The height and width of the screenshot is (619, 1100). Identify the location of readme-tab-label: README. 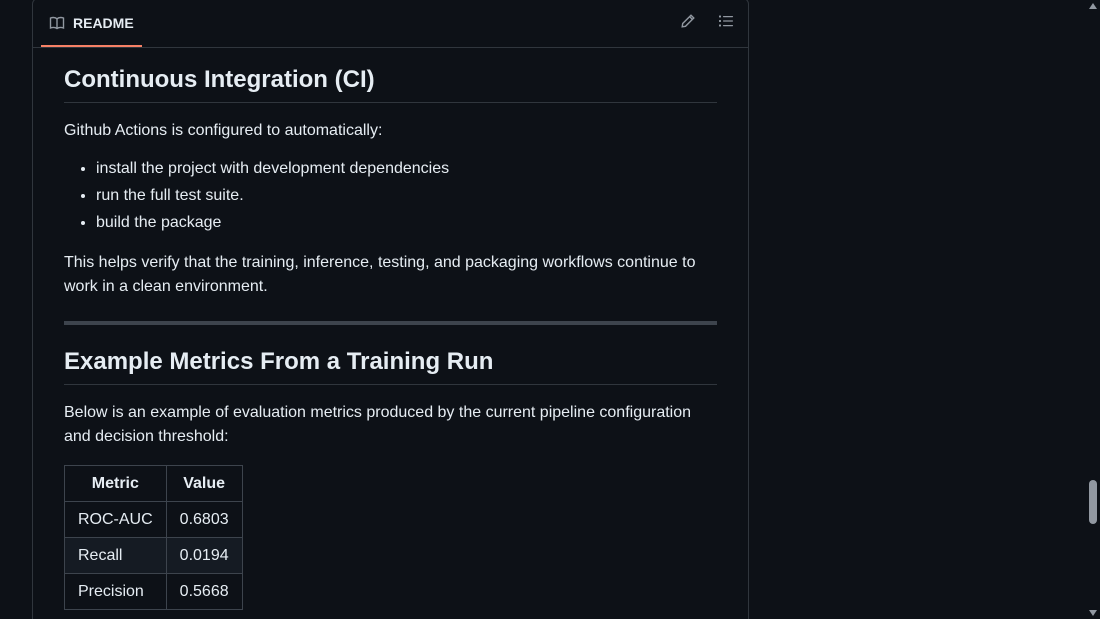
(103, 23).